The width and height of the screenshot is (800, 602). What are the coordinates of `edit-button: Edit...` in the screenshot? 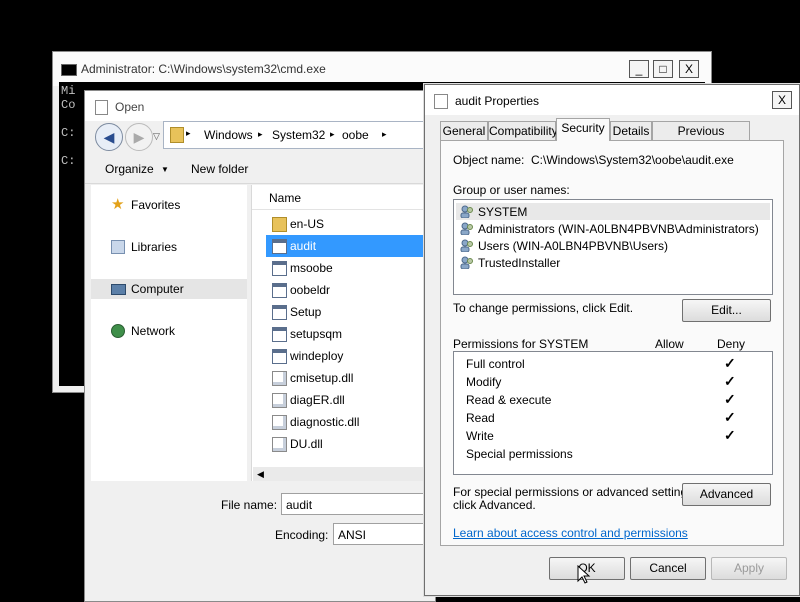 It's located at (726, 310).